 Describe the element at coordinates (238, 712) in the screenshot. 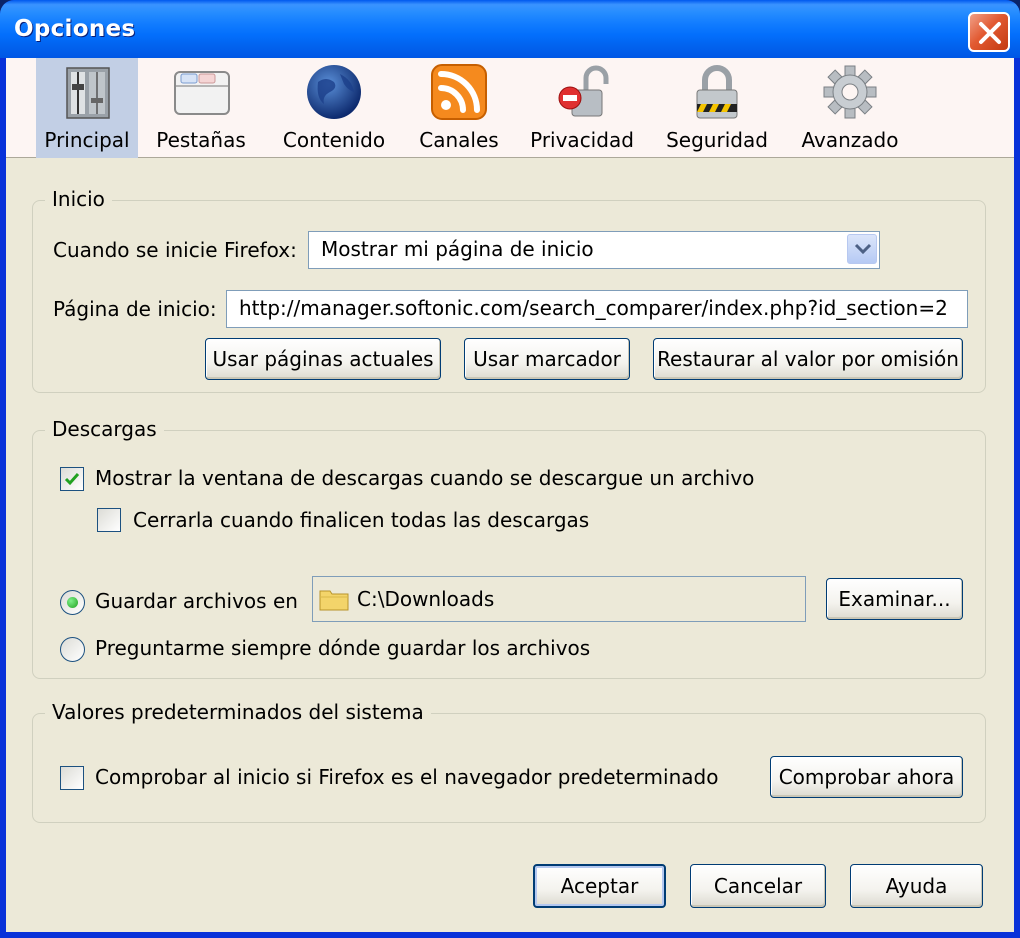

I see `group-legend: Valores predeterminados del sistema` at that location.